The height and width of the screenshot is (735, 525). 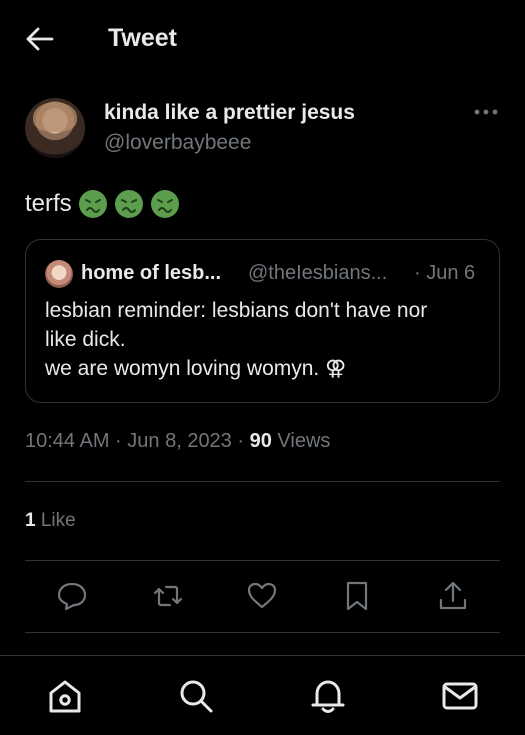 I want to click on quoted-tweet-date: · Jun 6, so click(x=445, y=273).